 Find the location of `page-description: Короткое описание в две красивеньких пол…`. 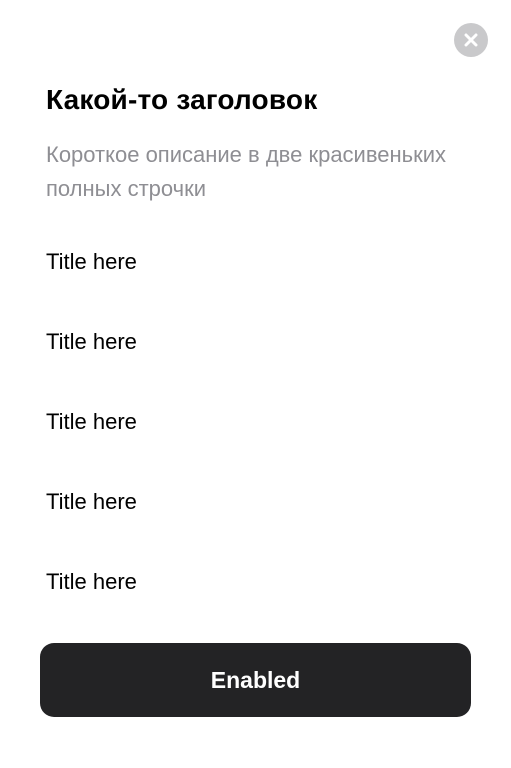

page-description: Короткое описание в две красивеньких пол… is located at coordinates (246, 171).